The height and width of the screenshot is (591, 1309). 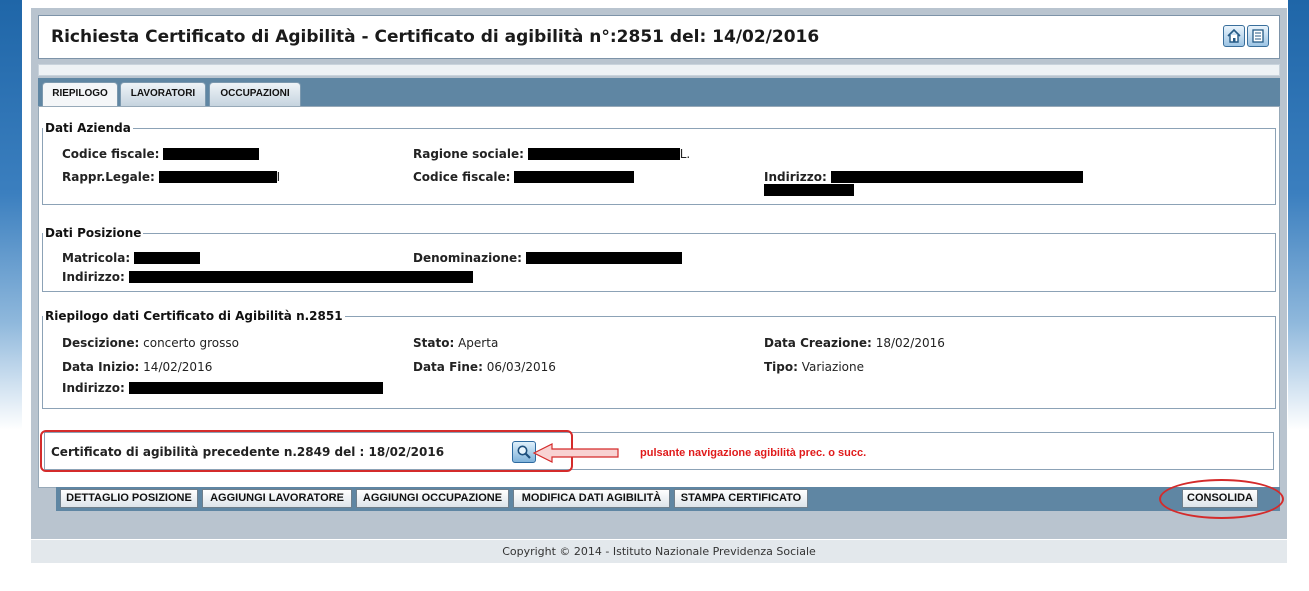 I want to click on posizione-matricola: Matricola:, so click(x=131, y=258).